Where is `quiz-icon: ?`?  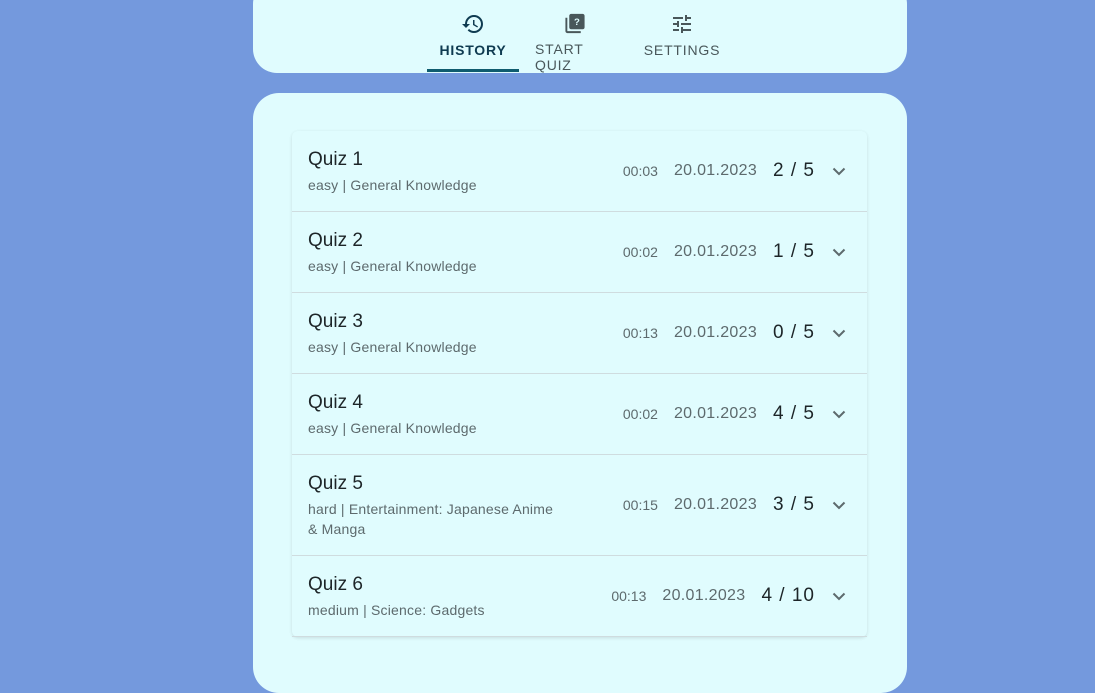
quiz-icon: ? is located at coordinates (575, 23).